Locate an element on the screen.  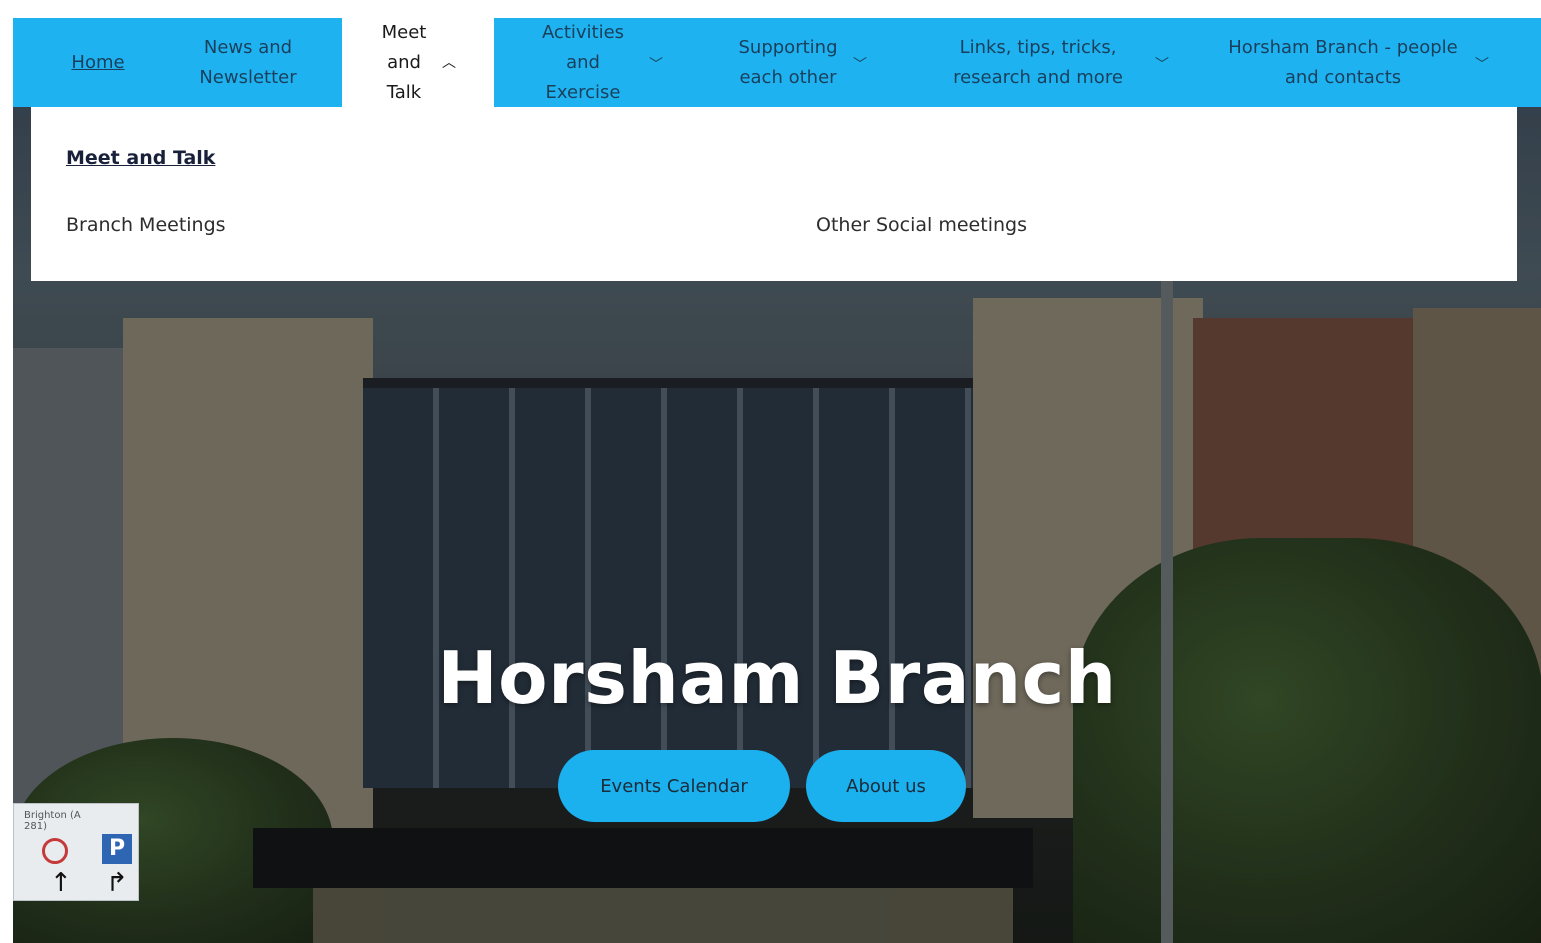
nav-item-news: News and Newsletter is located at coordinates (248, 62).